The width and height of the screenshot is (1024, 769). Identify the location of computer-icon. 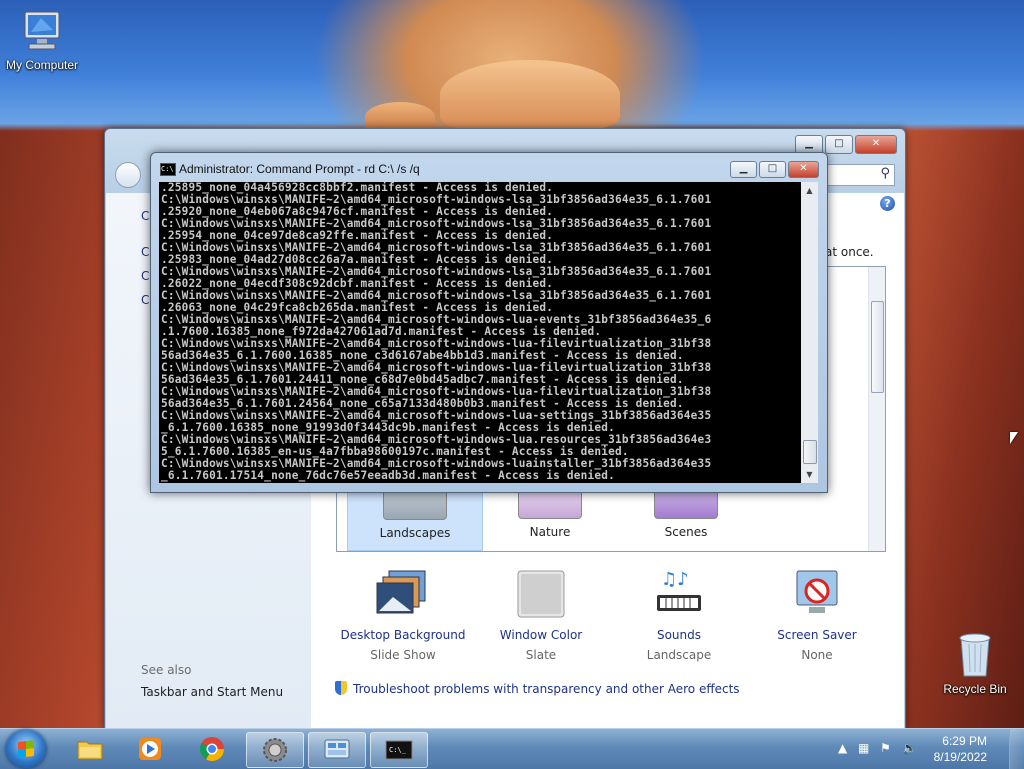
(42, 30).